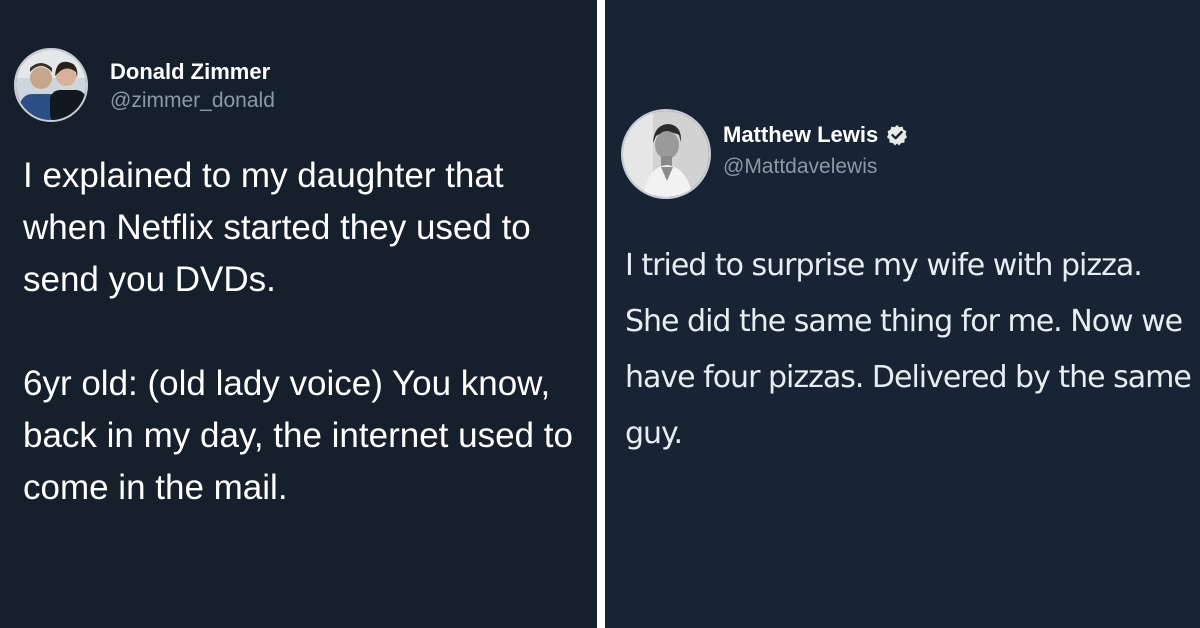 This screenshot has width=1200, height=628. I want to click on username-handle: @zimmer_donald, so click(192, 101).